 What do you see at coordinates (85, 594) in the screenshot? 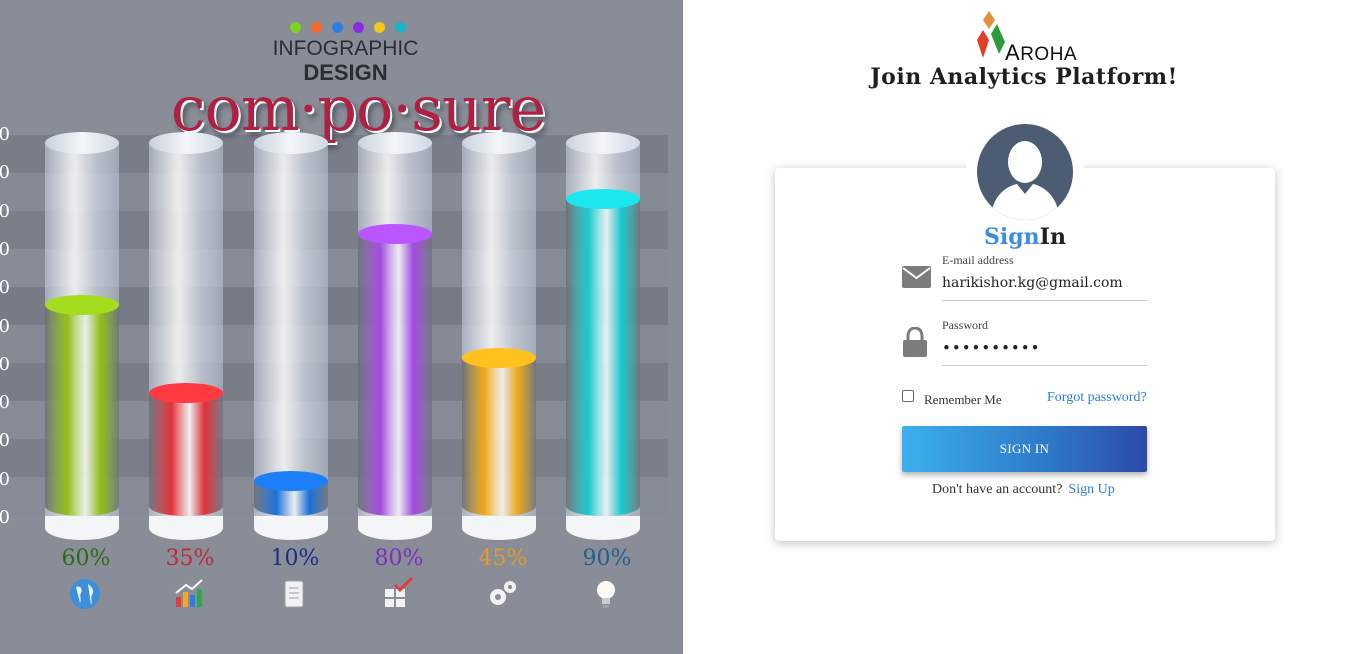
I see `globe-icon` at bounding box center [85, 594].